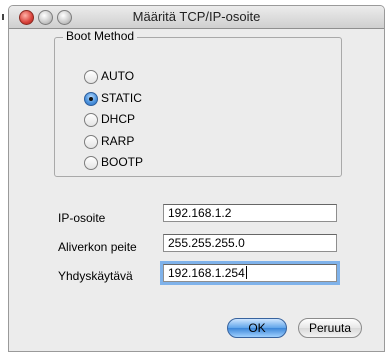 The image size is (390, 356). I want to click on ip-address-label: IP-osoite, so click(82, 218).